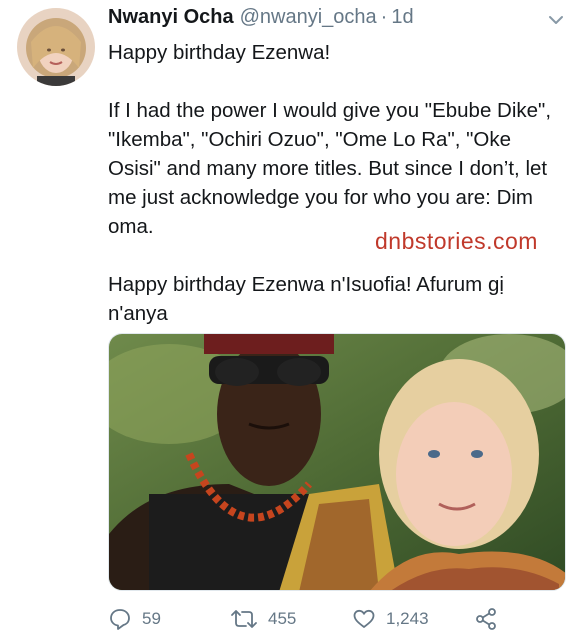 The image size is (584, 640). I want to click on share-button, so click(486, 619).